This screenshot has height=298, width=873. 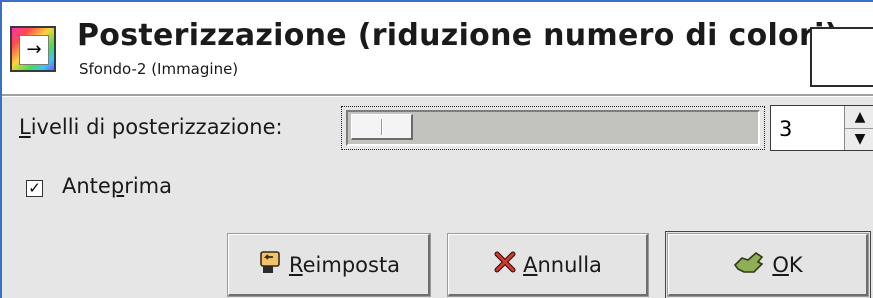 I want to click on cancel-button: Annulla, so click(x=548, y=265).